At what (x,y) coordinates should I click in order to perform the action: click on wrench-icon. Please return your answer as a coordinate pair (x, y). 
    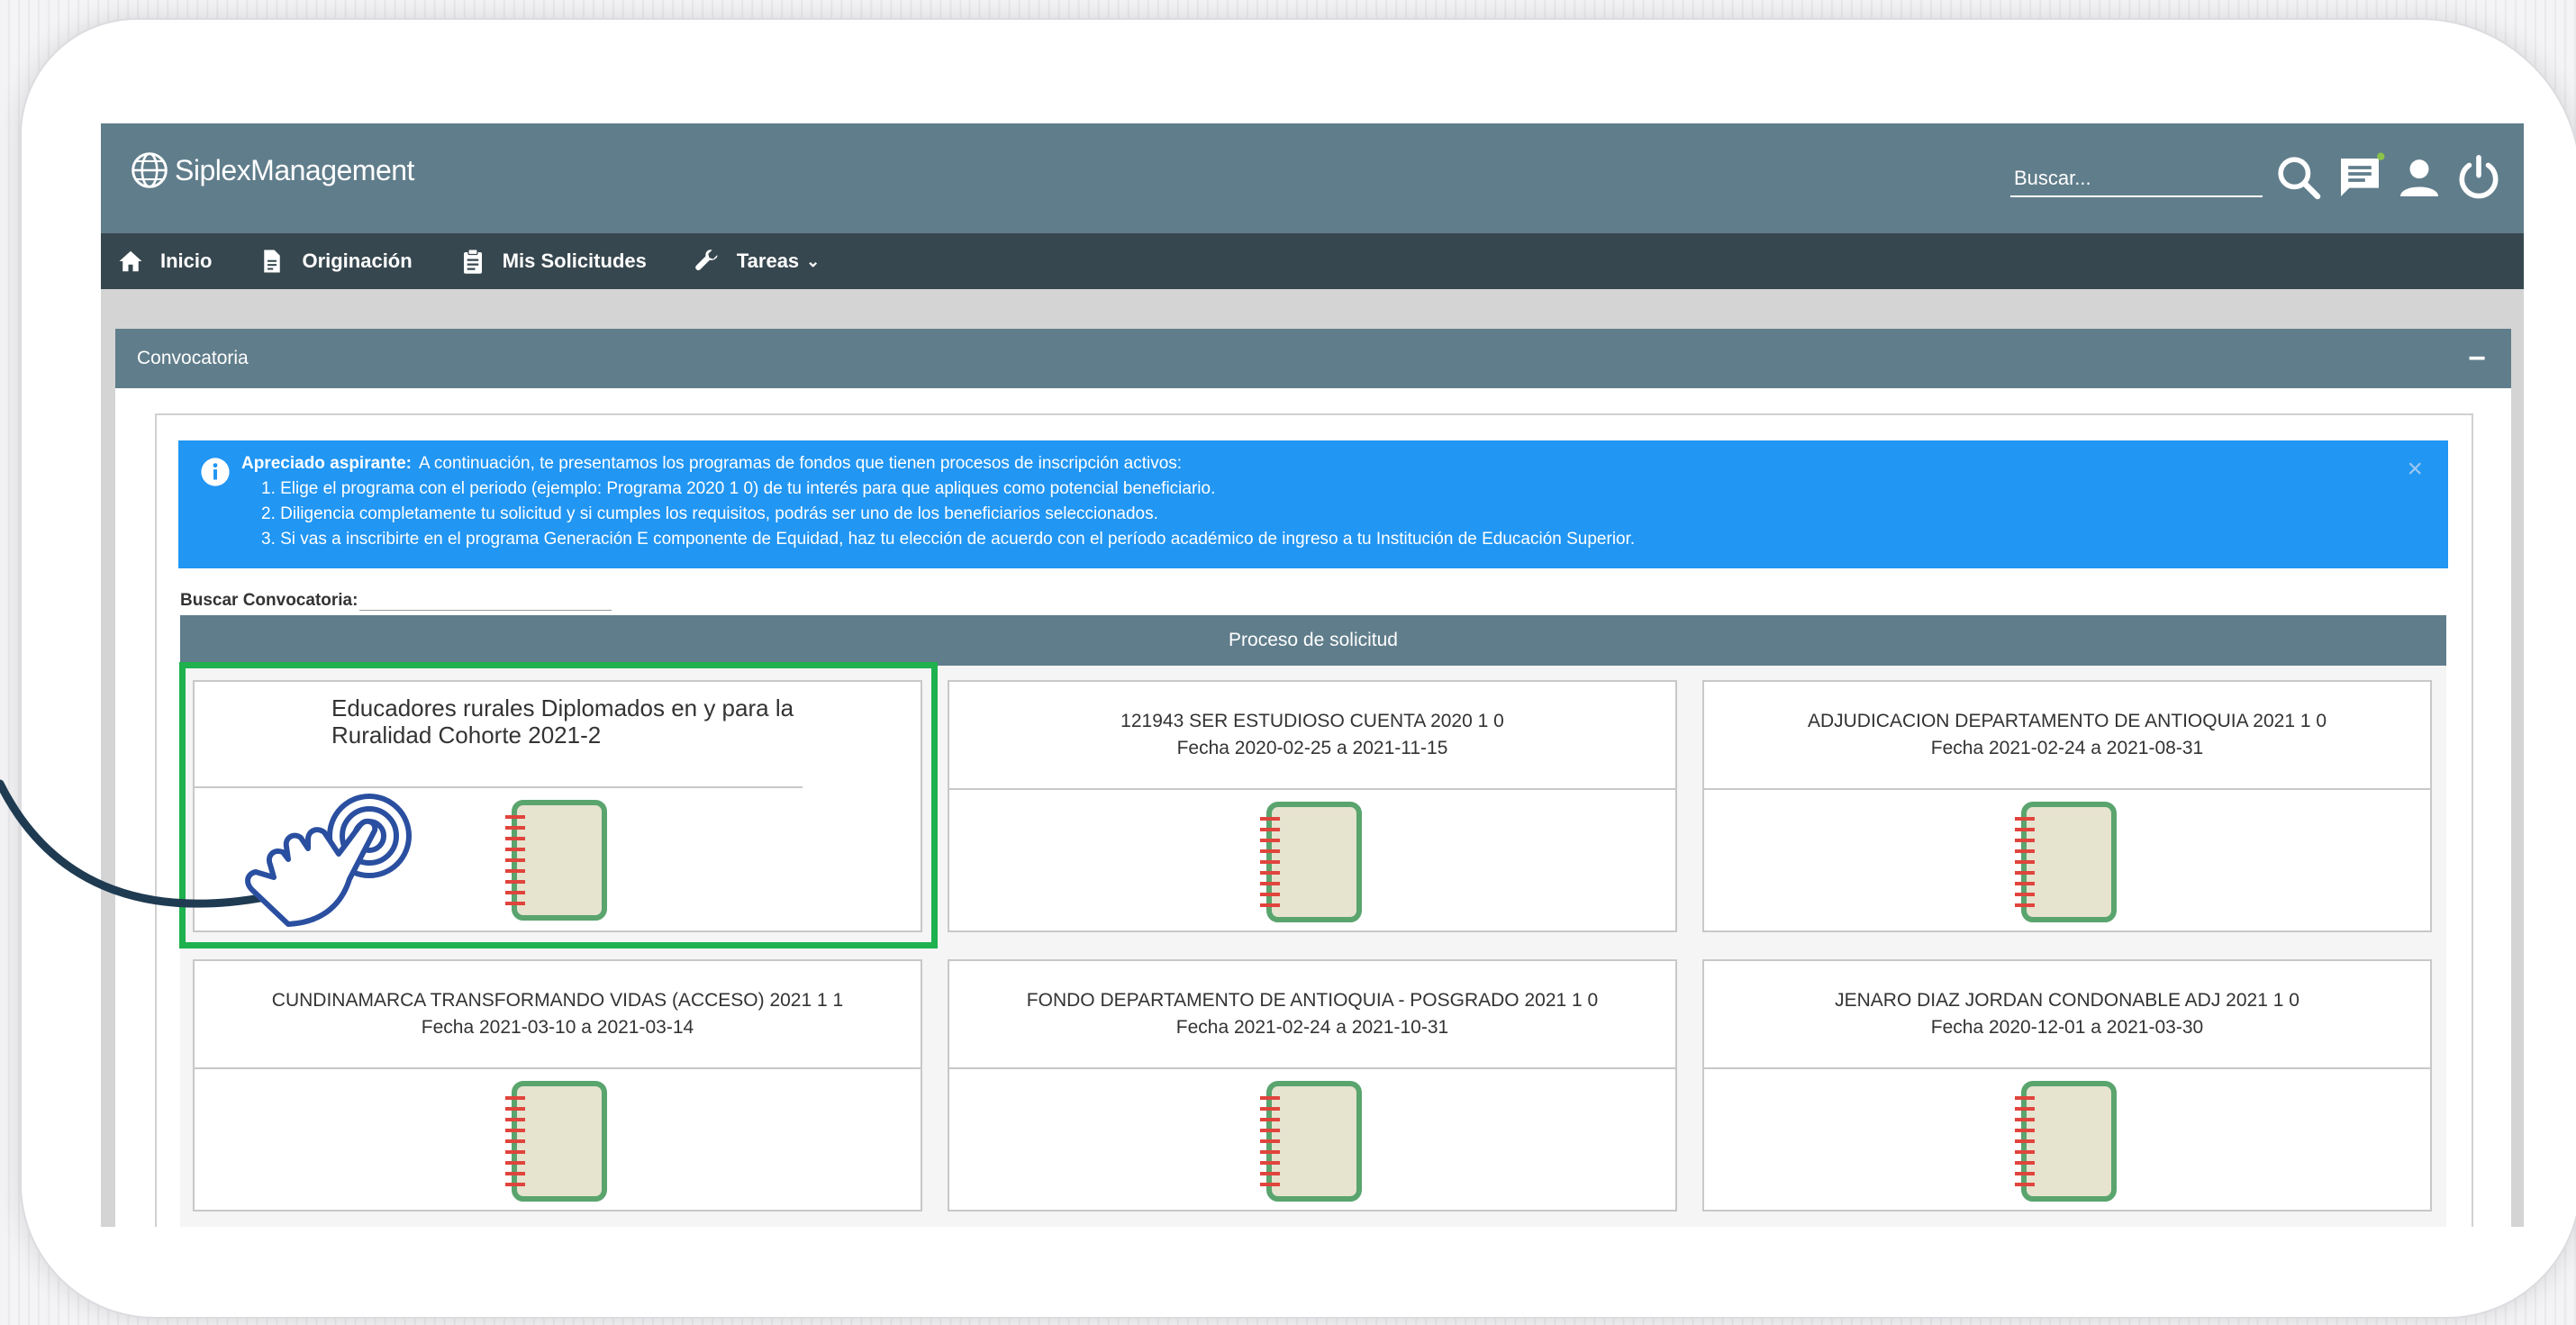
    Looking at the image, I should click on (706, 260).